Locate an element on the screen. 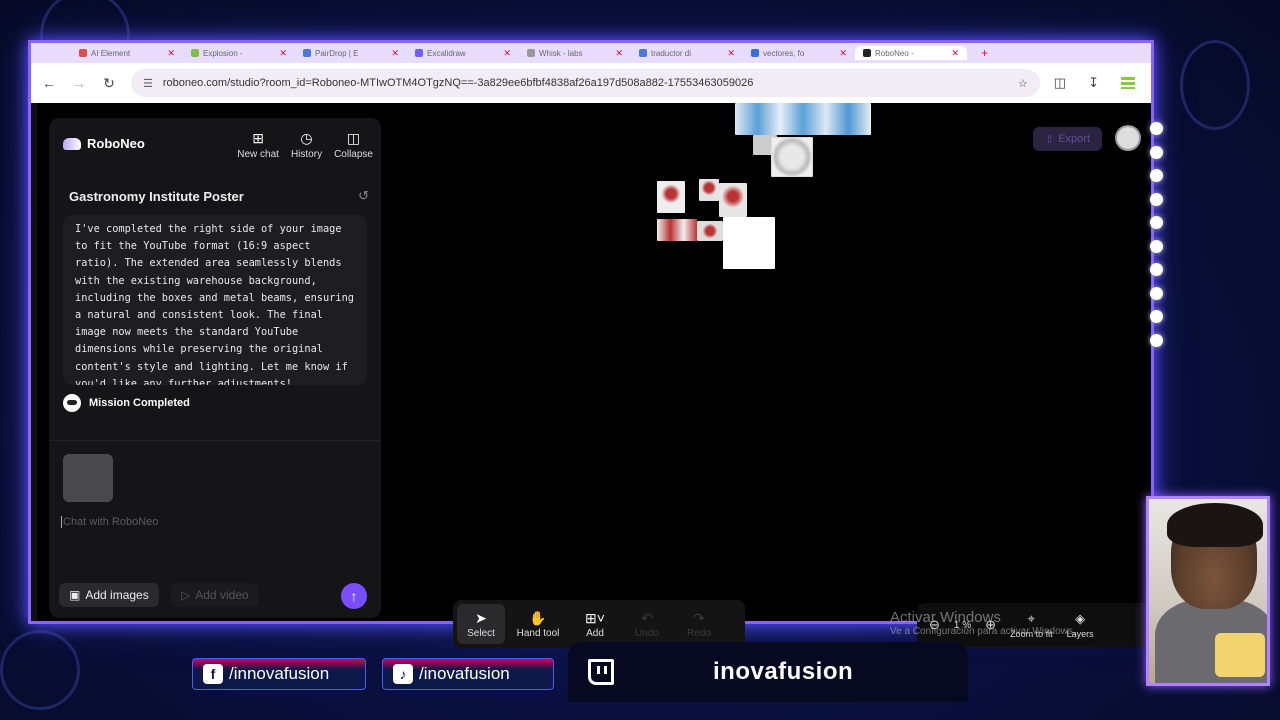  add-label: Add is located at coordinates (595, 633).